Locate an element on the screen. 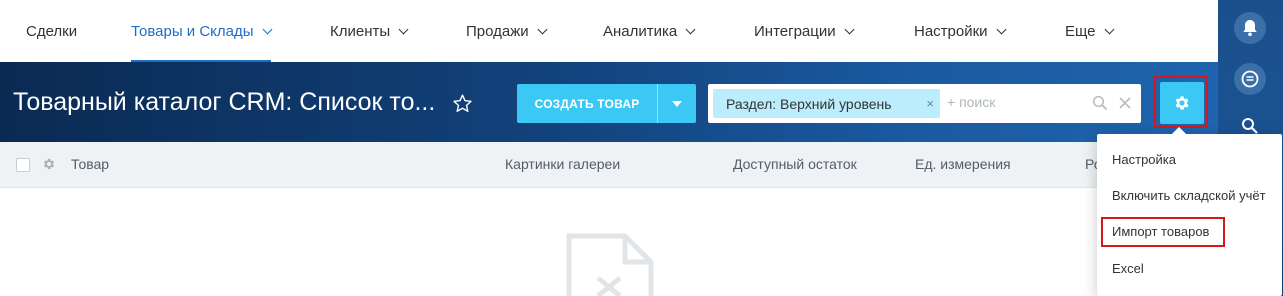 The image size is (1283, 296). create-options-toggle is located at coordinates (677, 103).